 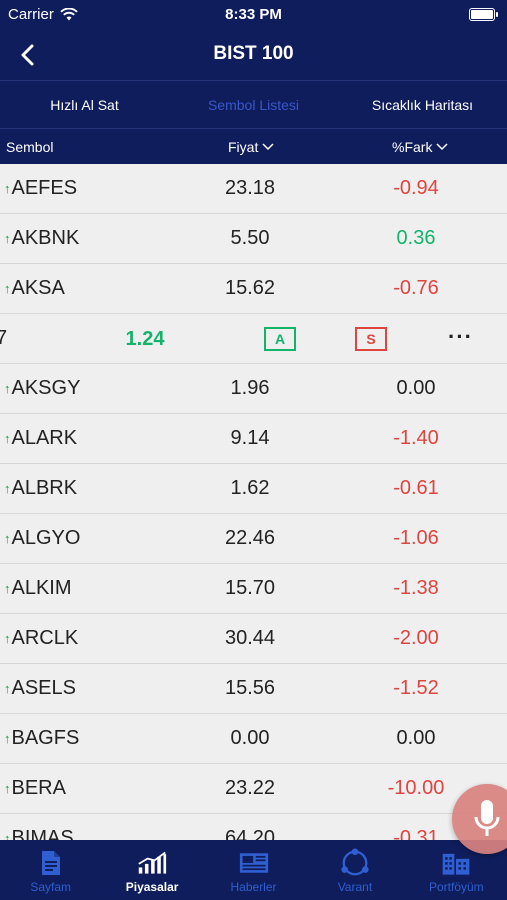 I want to click on warrant-icon, so click(x=355, y=863).